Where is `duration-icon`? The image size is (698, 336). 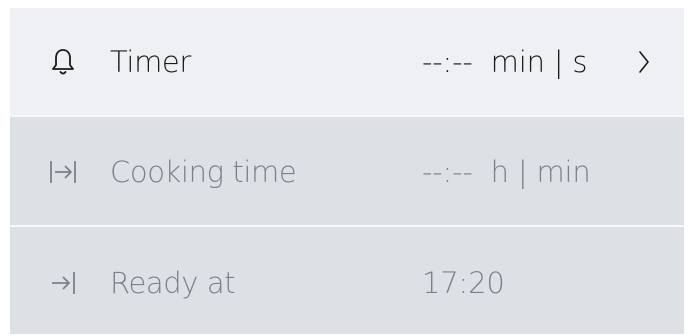 duration-icon is located at coordinates (63, 172).